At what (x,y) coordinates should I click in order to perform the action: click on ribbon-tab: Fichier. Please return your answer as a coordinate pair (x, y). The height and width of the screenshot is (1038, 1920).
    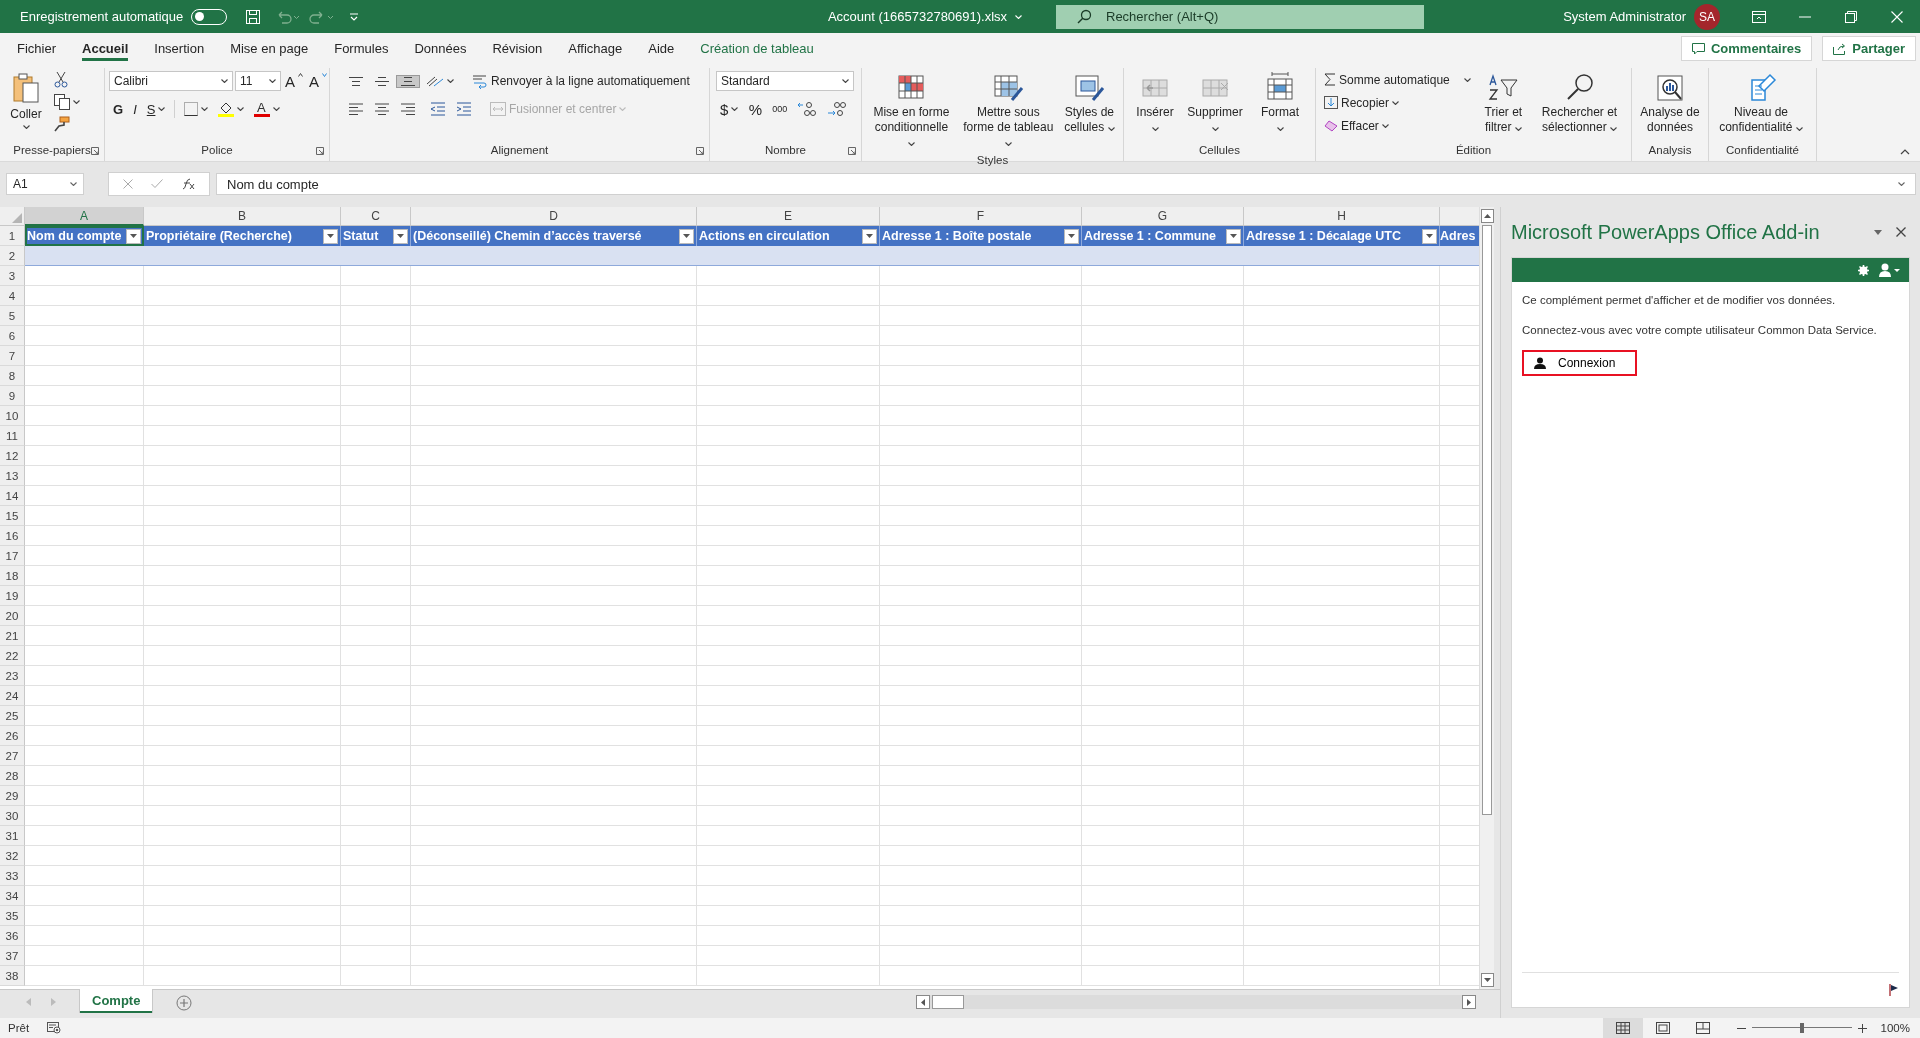
    Looking at the image, I should click on (36, 48).